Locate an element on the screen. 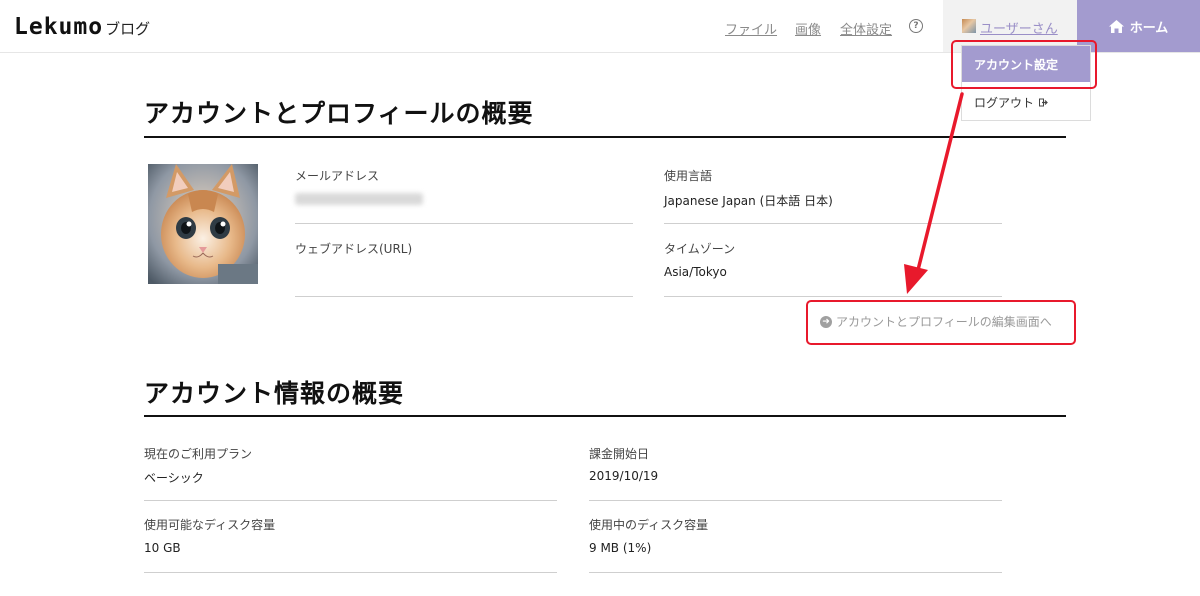  disk-used-label: 使用中のディスク容量 is located at coordinates (649, 525).